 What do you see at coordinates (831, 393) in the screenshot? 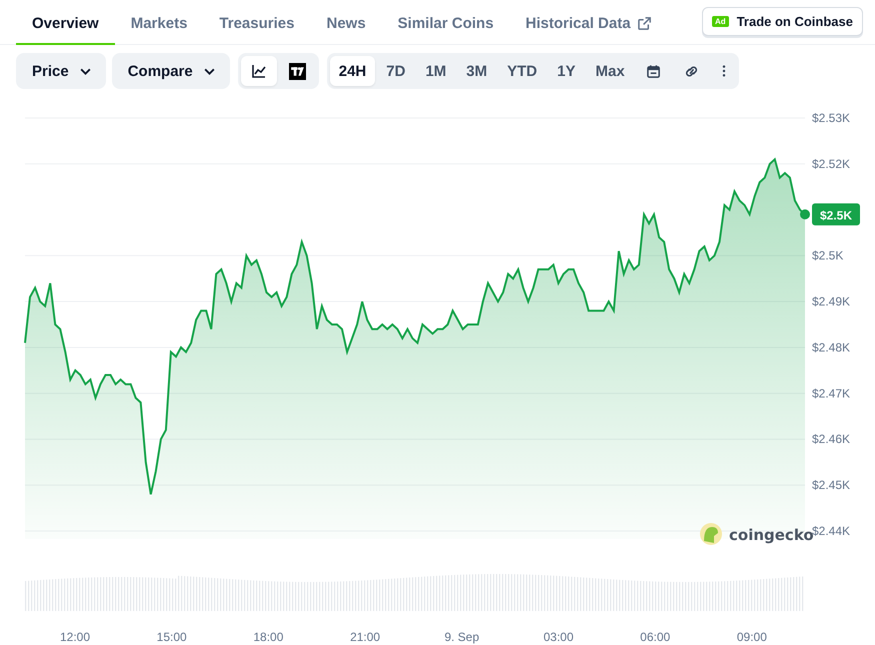
I see `axis-label: $2.47K` at bounding box center [831, 393].